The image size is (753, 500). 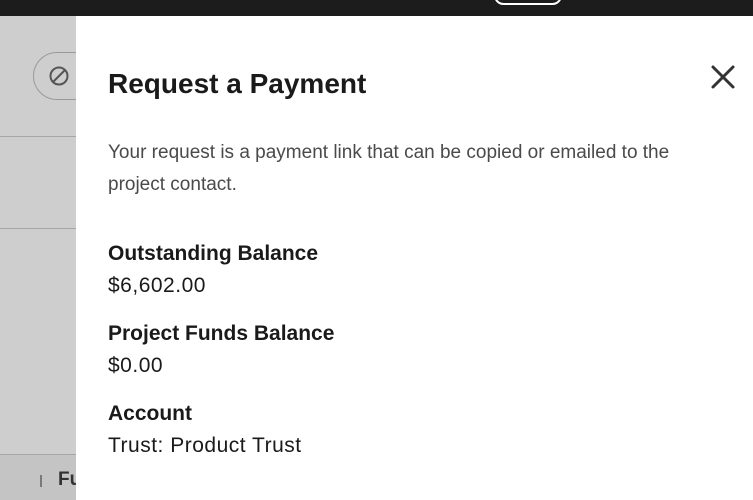 What do you see at coordinates (136, 365) in the screenshot?
I see `project-funds-balance-value: $0.00` at bounding box center [136, 365].